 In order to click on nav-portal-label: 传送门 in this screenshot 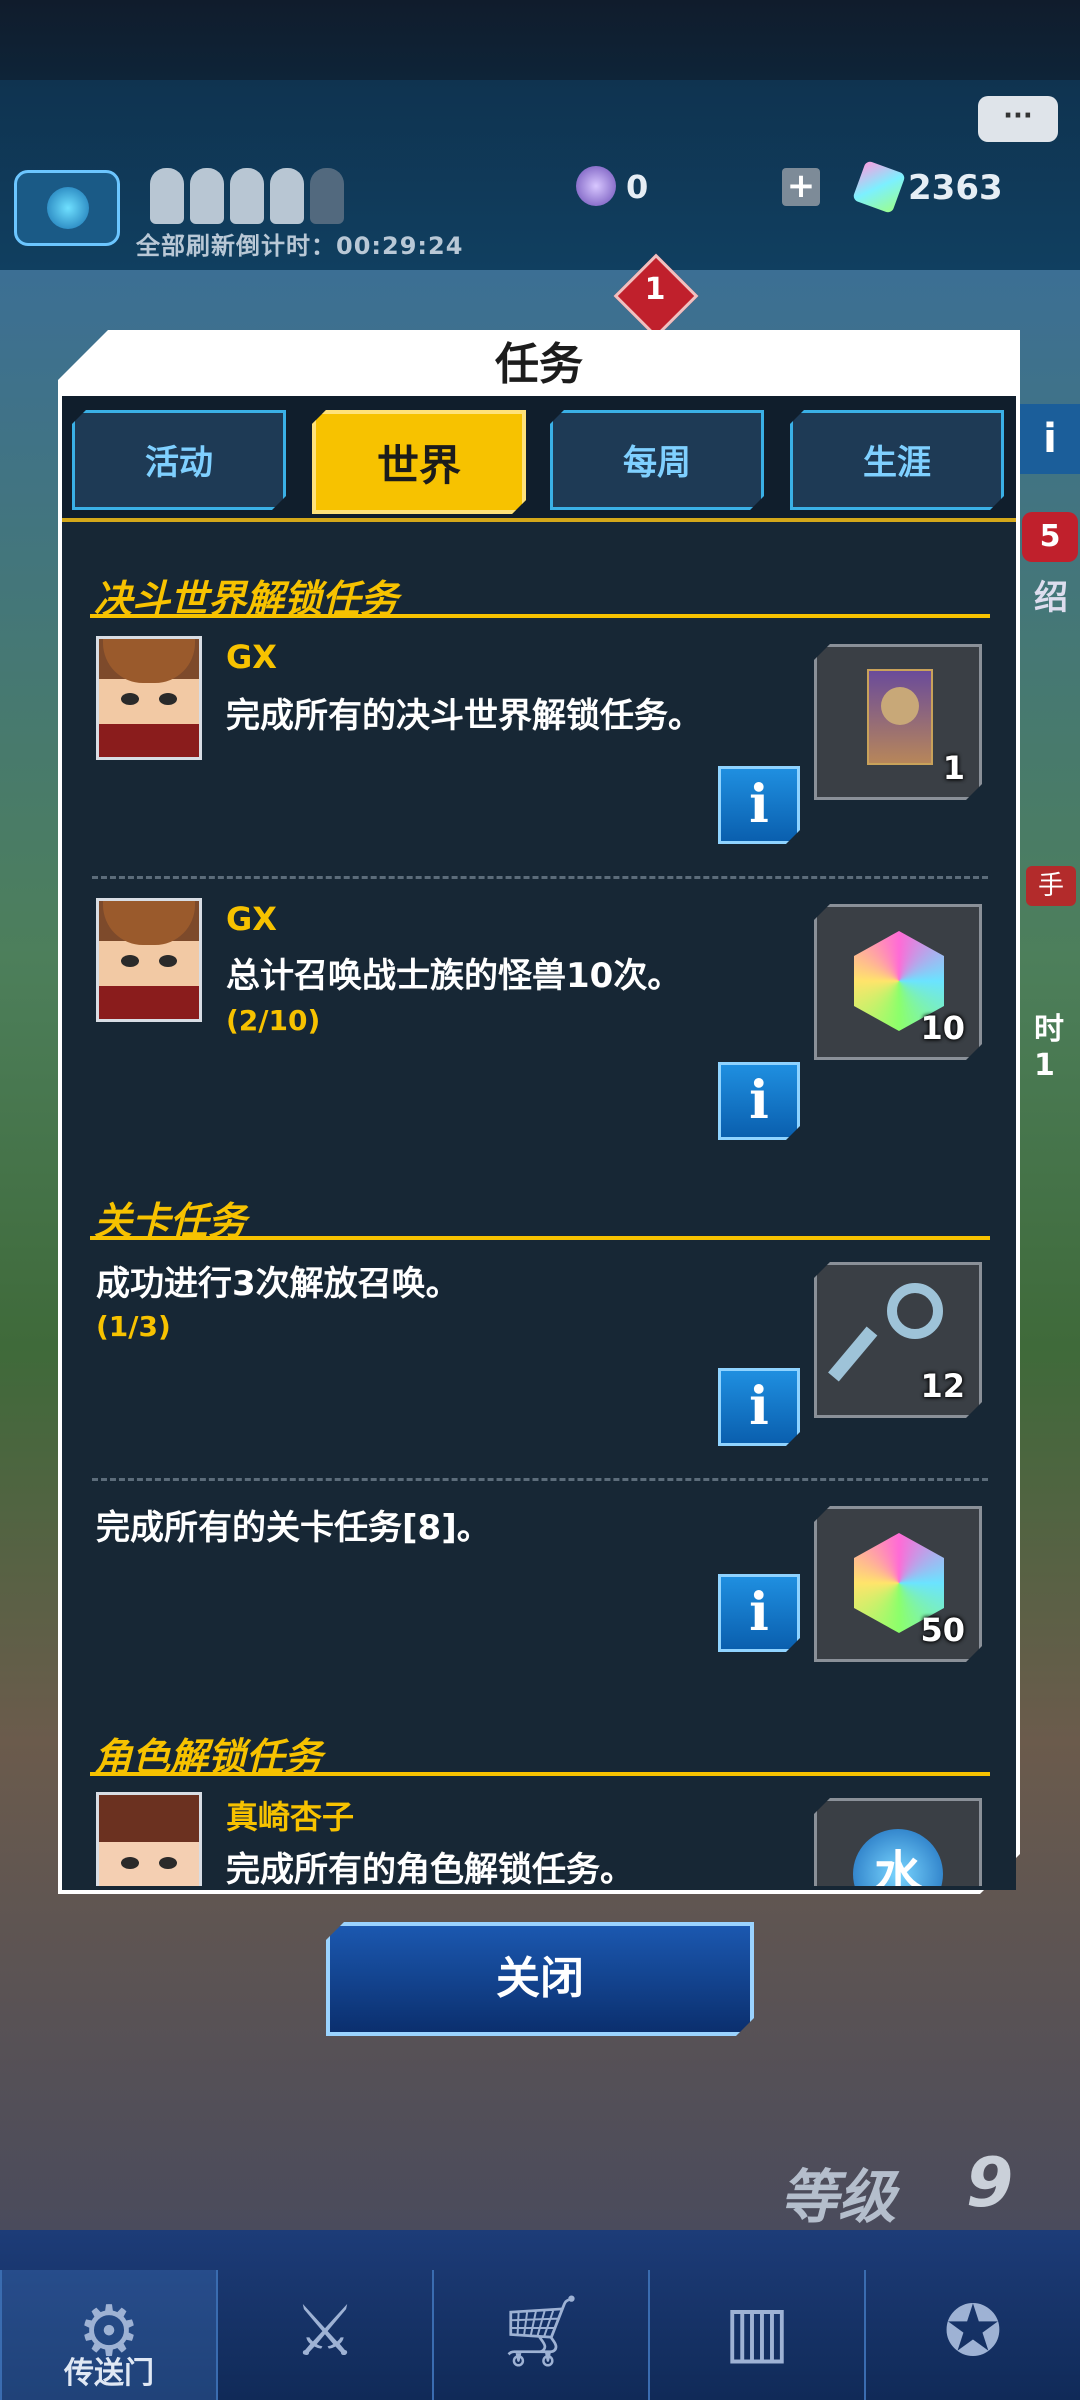, I will do `click(109, 2373)`.